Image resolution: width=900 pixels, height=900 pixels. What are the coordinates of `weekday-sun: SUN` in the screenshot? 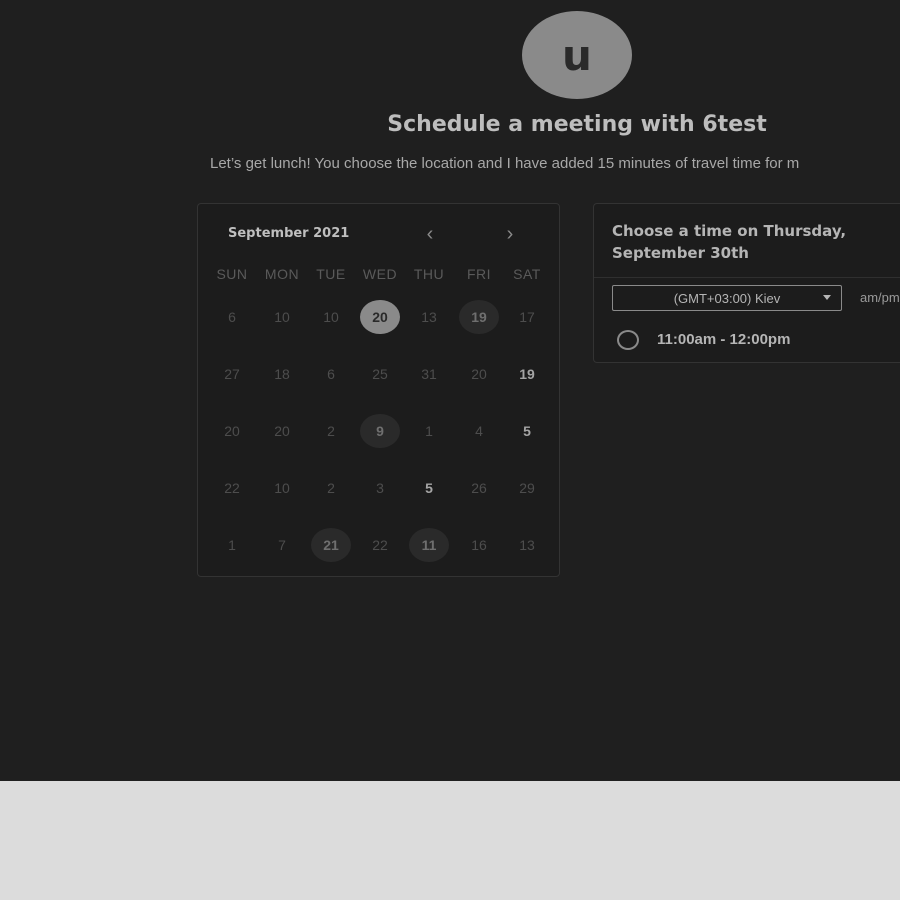 It's located at (232, 274).